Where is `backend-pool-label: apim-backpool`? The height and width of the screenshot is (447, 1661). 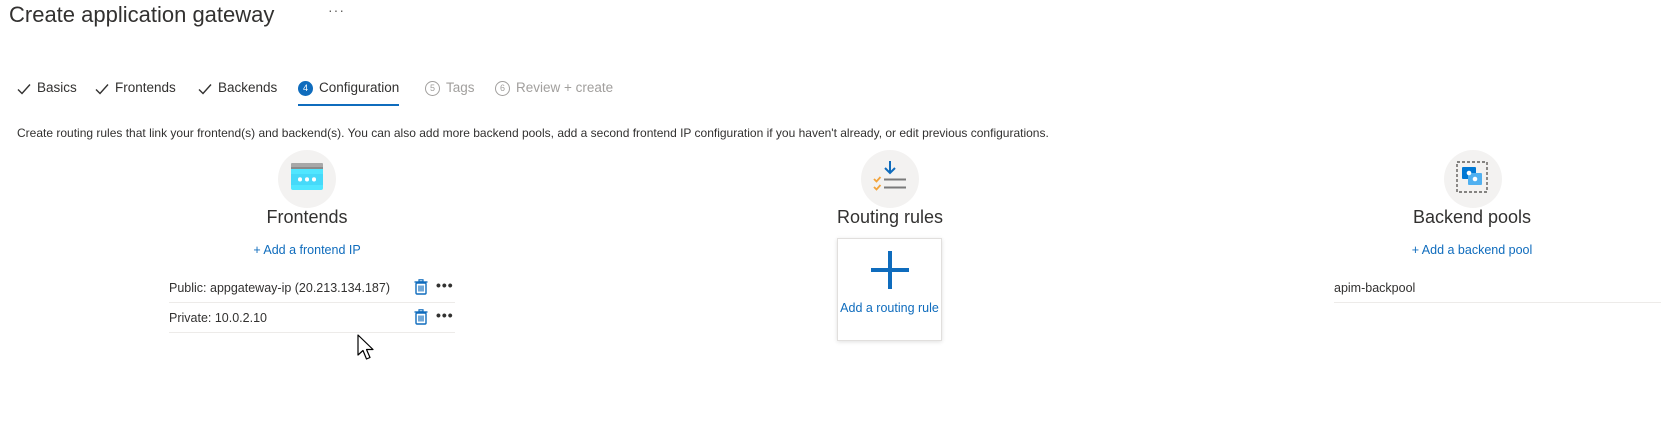
backend-pool-label: apim-backpool is located at coordinates (1375, 288).